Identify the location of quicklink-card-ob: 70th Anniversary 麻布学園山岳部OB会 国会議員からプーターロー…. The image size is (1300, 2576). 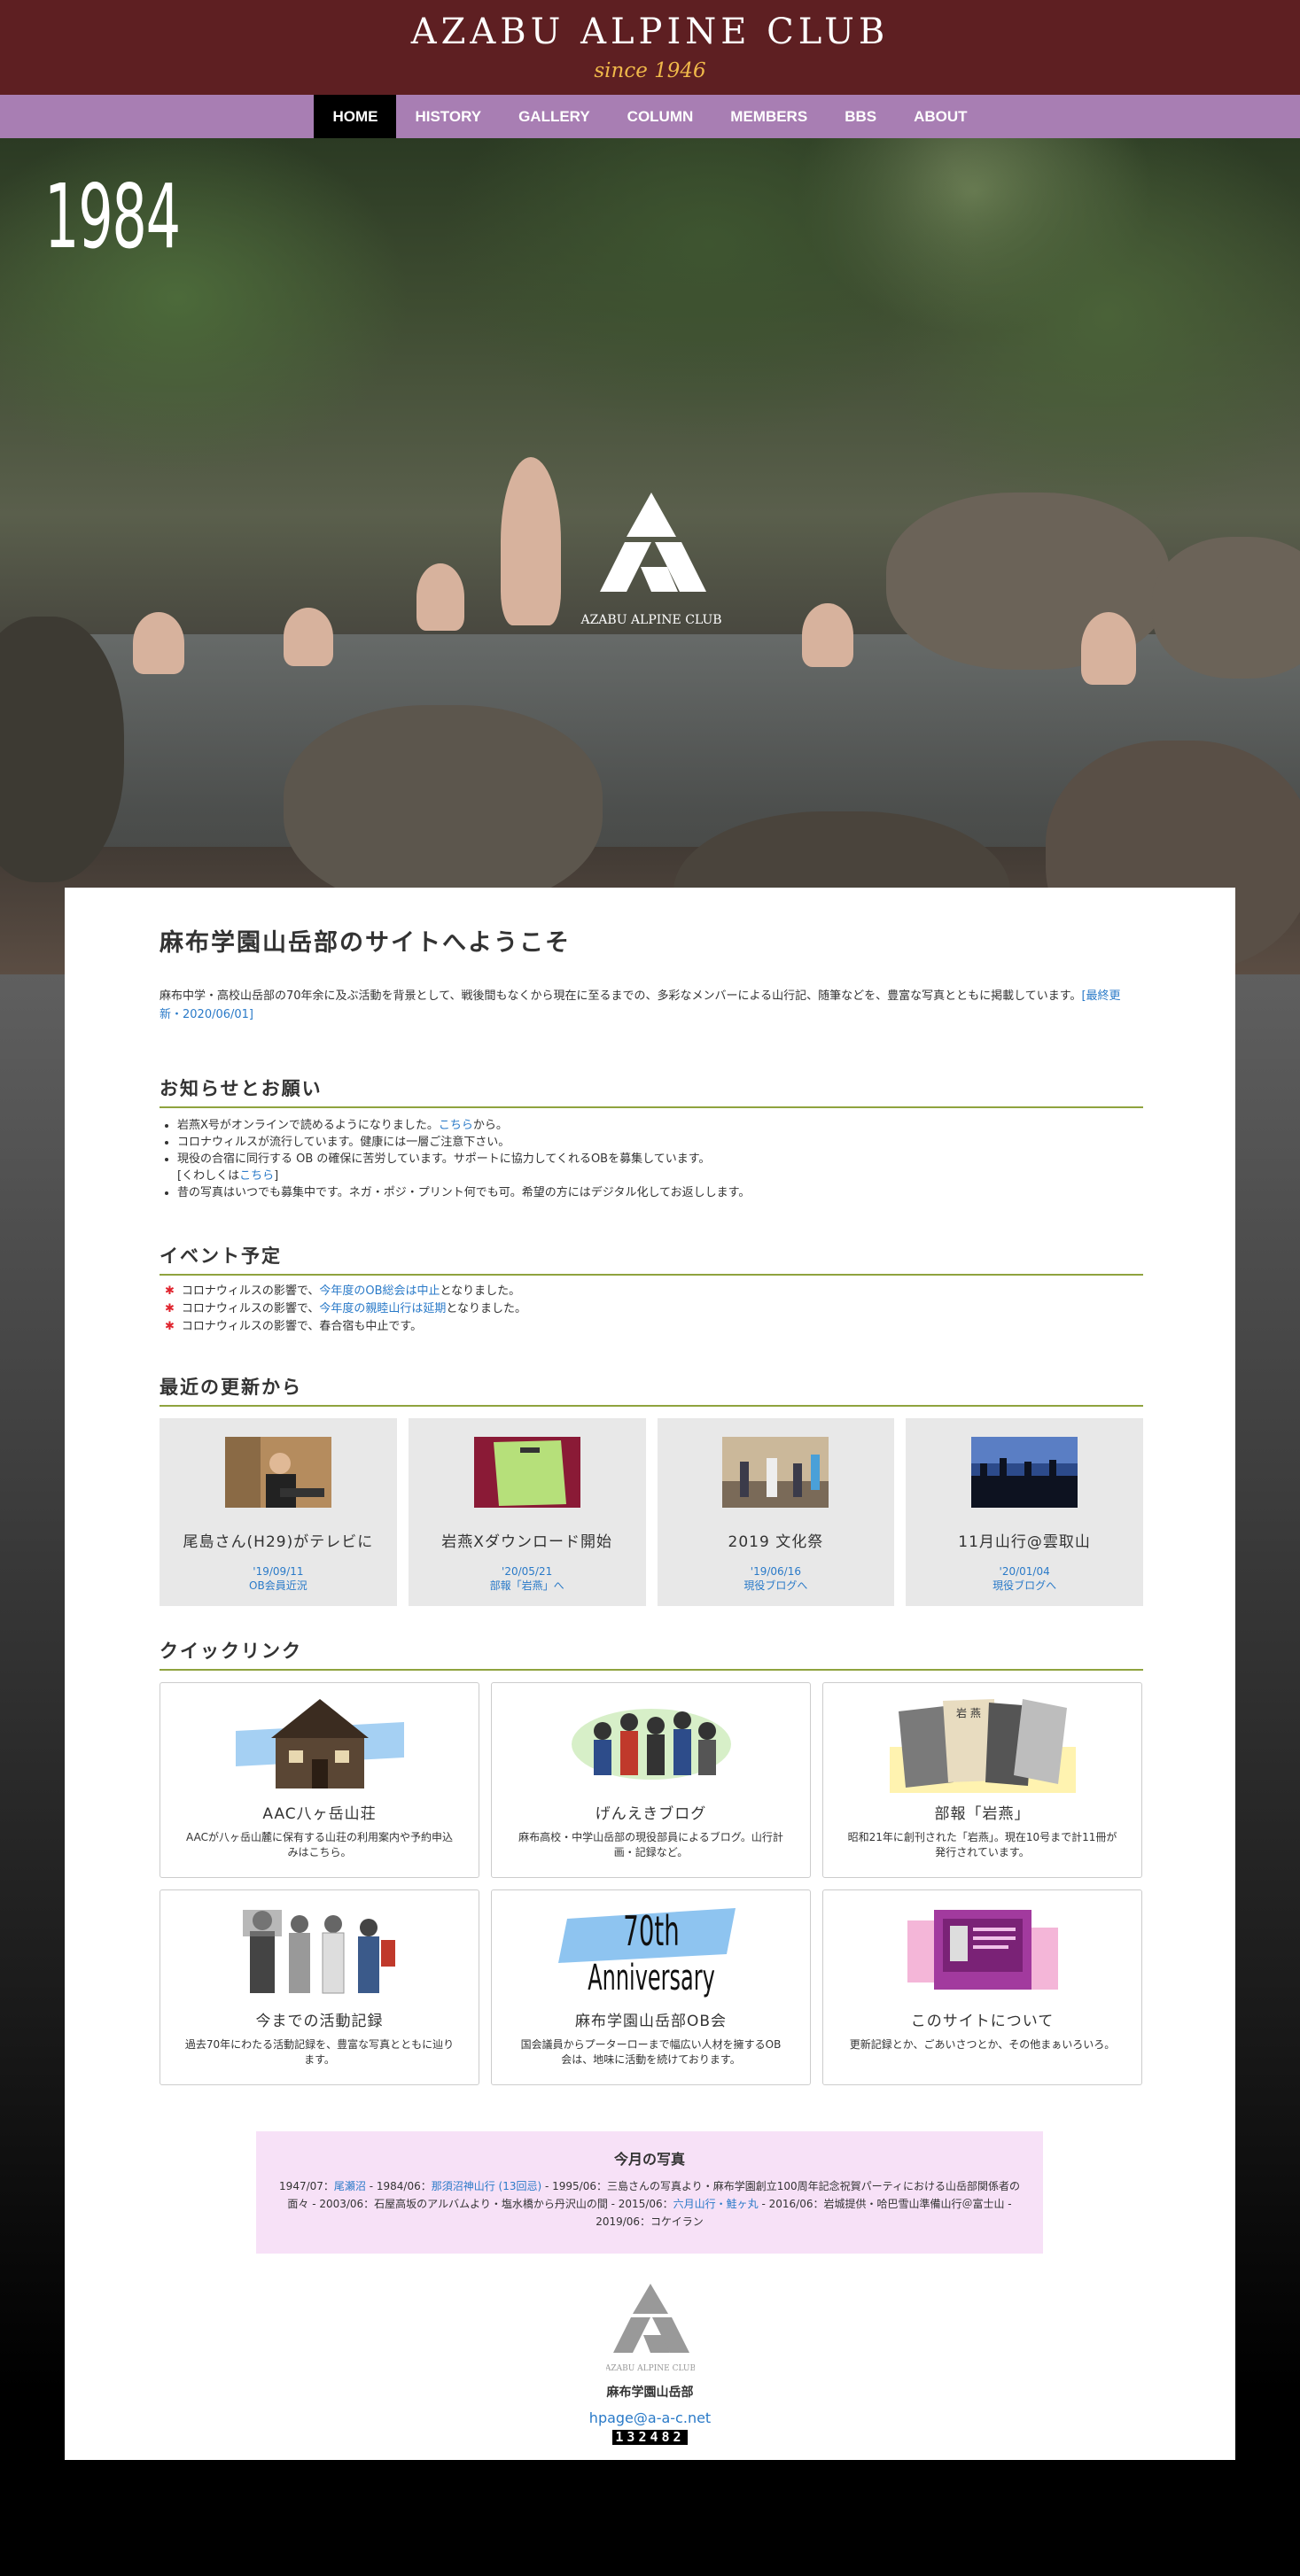
(651, 1987).